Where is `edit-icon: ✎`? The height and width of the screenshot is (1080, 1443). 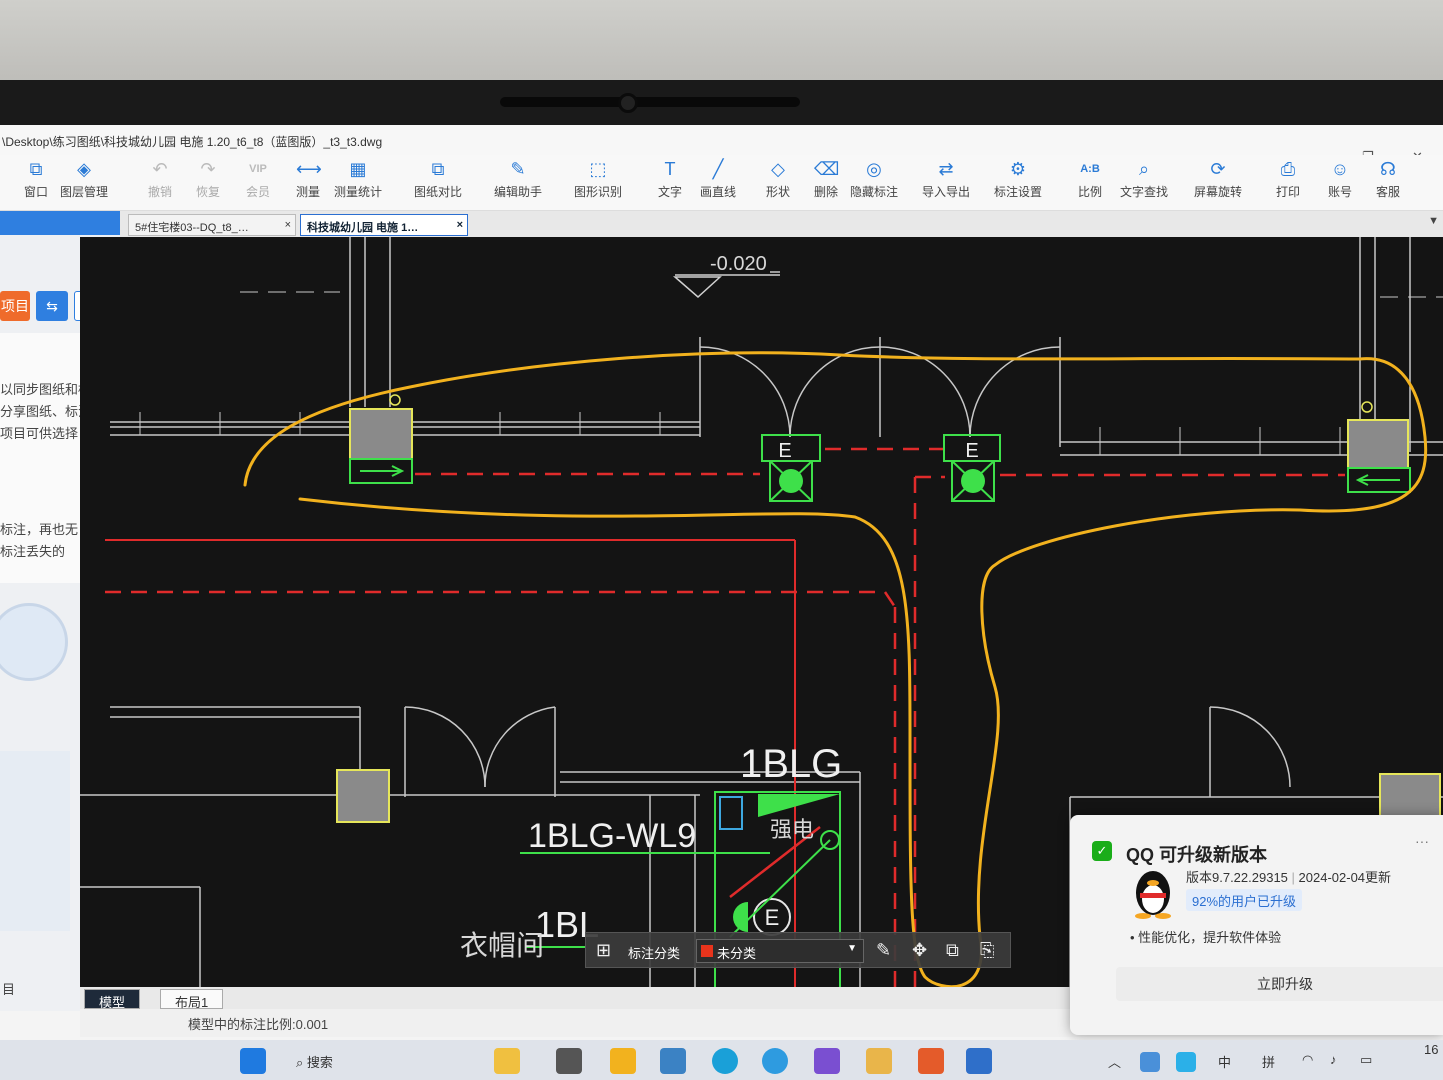 edit-icon: ✎ is located at coordinates (883, 950).